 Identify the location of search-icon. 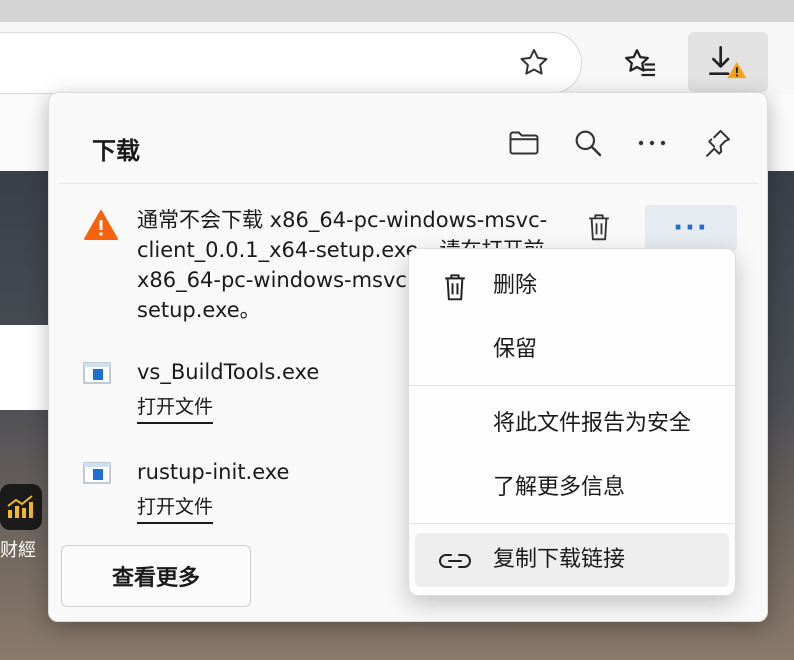
(588, 143).